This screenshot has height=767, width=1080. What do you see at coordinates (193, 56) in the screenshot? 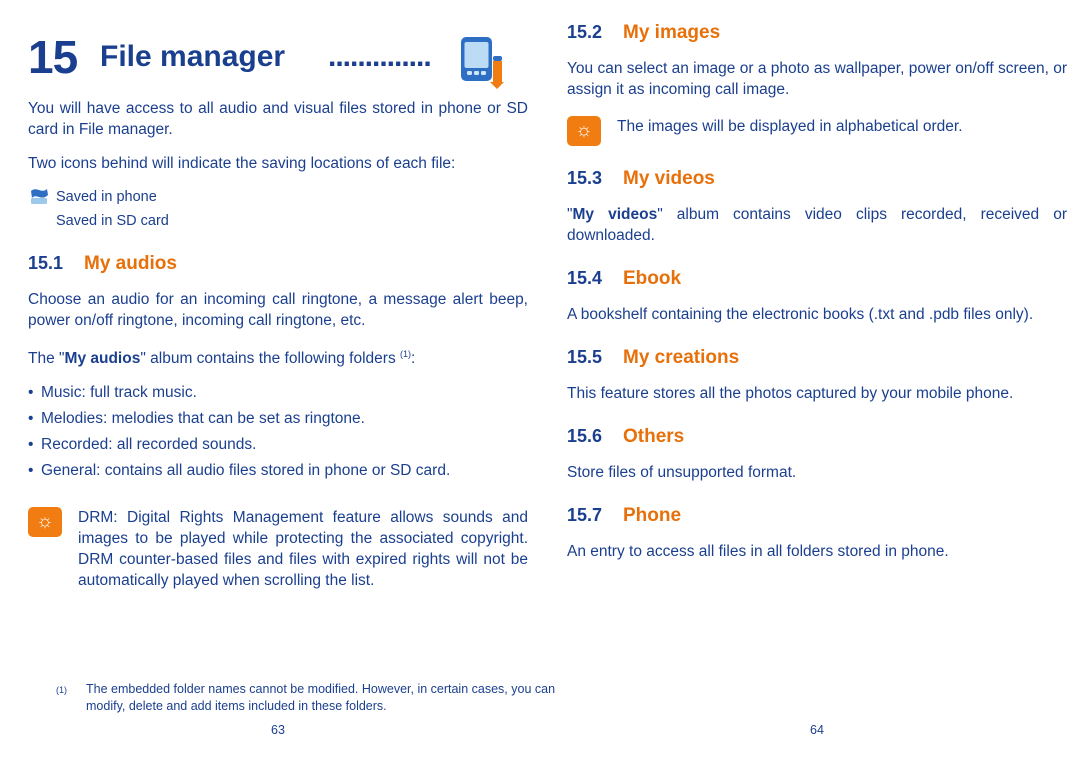
I see `chapter-title: File manager` at bounding box center [193, 56].